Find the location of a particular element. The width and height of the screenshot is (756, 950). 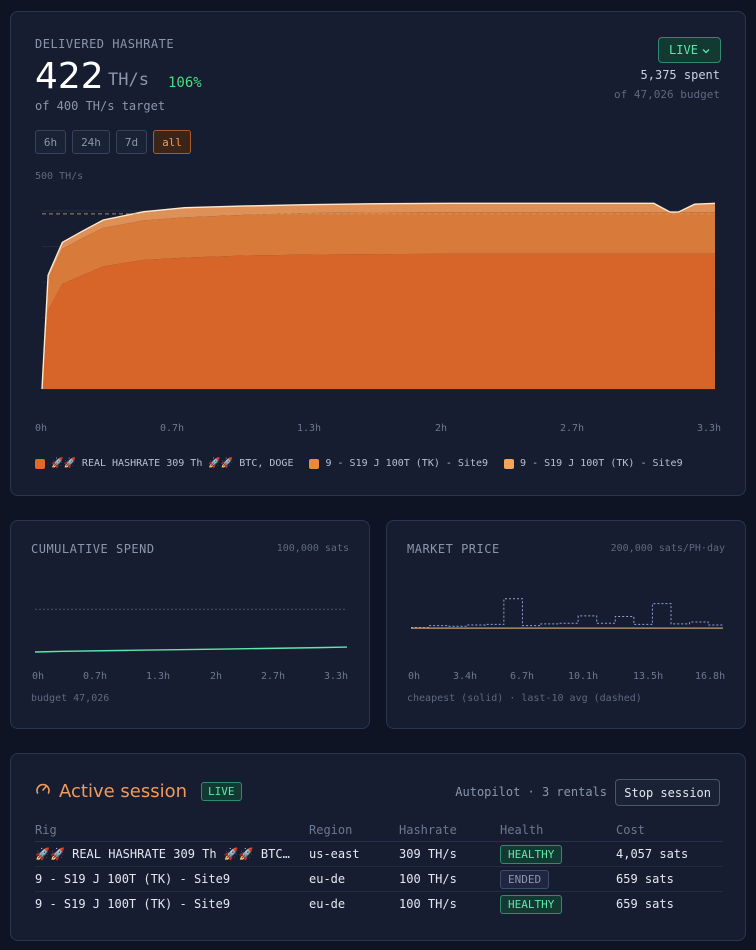

x-tick: 6.7h is located at coordinates (522, 676).